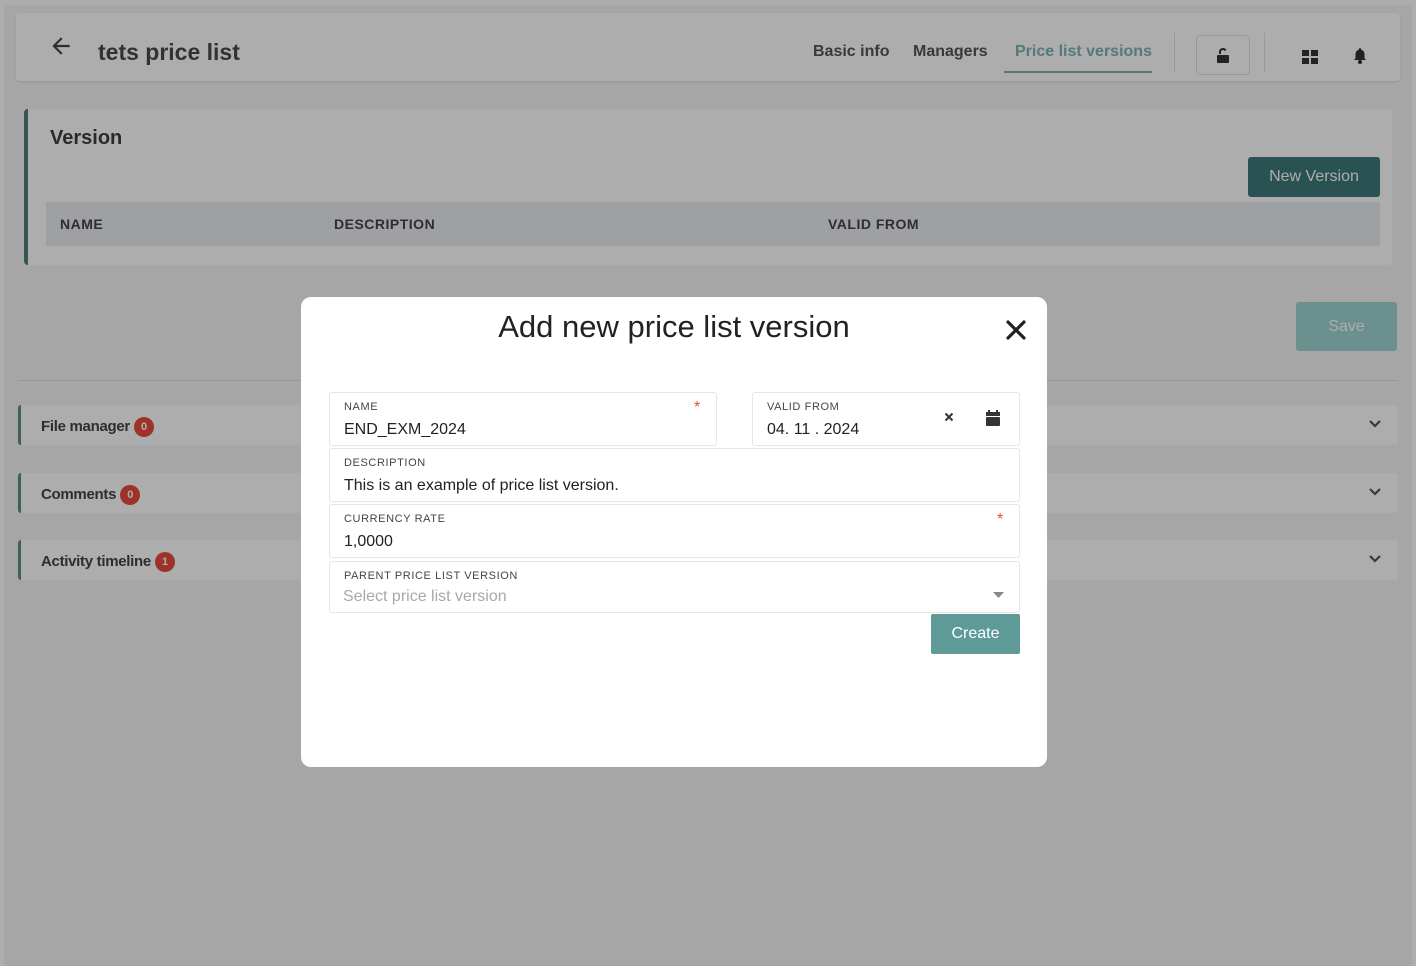 The height and width of the screenshot is (966, 1416). Describe the element at coordinates (674, 475) in the screenshot. I see `description-field: DESCRIPTION` at that location.